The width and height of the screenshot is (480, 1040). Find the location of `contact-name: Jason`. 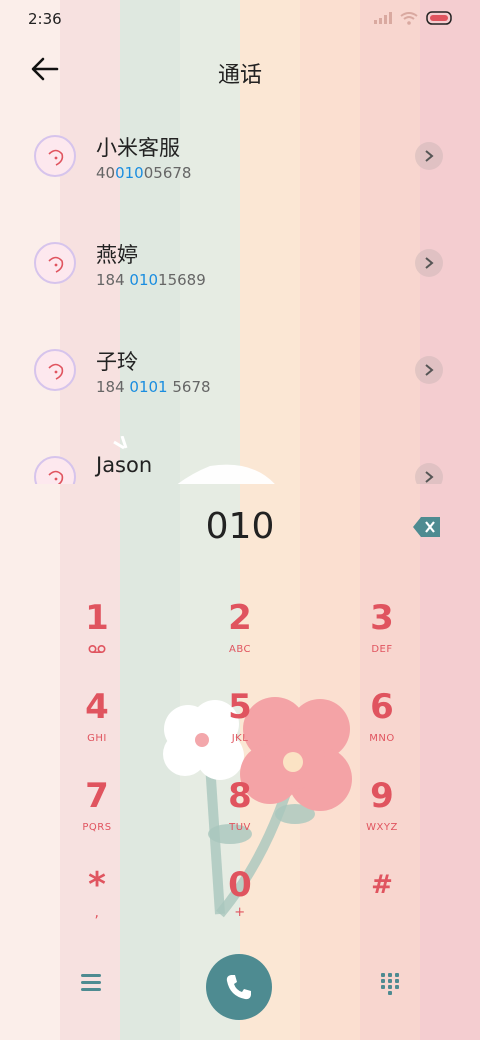

contact-name: Jason is located at coordinates (124, 465).